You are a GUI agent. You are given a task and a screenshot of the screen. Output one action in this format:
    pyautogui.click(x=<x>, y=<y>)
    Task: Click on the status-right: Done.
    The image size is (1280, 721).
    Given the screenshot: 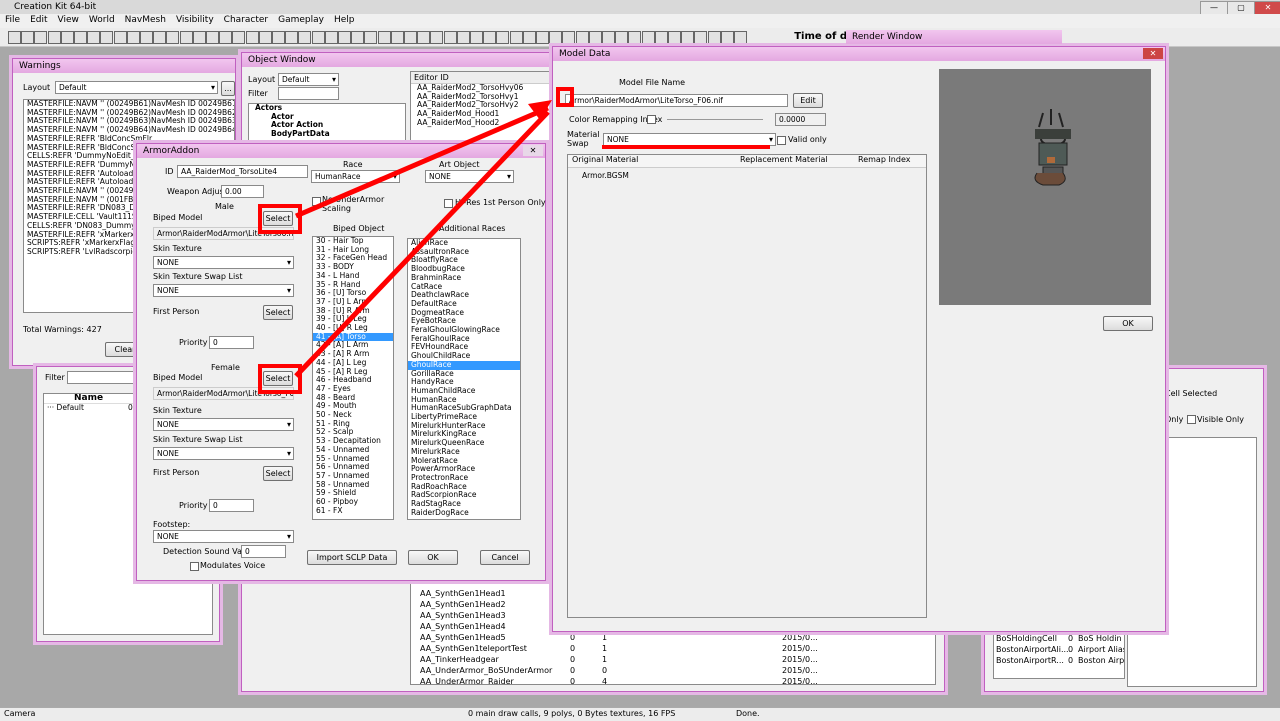 What is the action you would take?
    pyautogui.click(x=748, y=713)
    